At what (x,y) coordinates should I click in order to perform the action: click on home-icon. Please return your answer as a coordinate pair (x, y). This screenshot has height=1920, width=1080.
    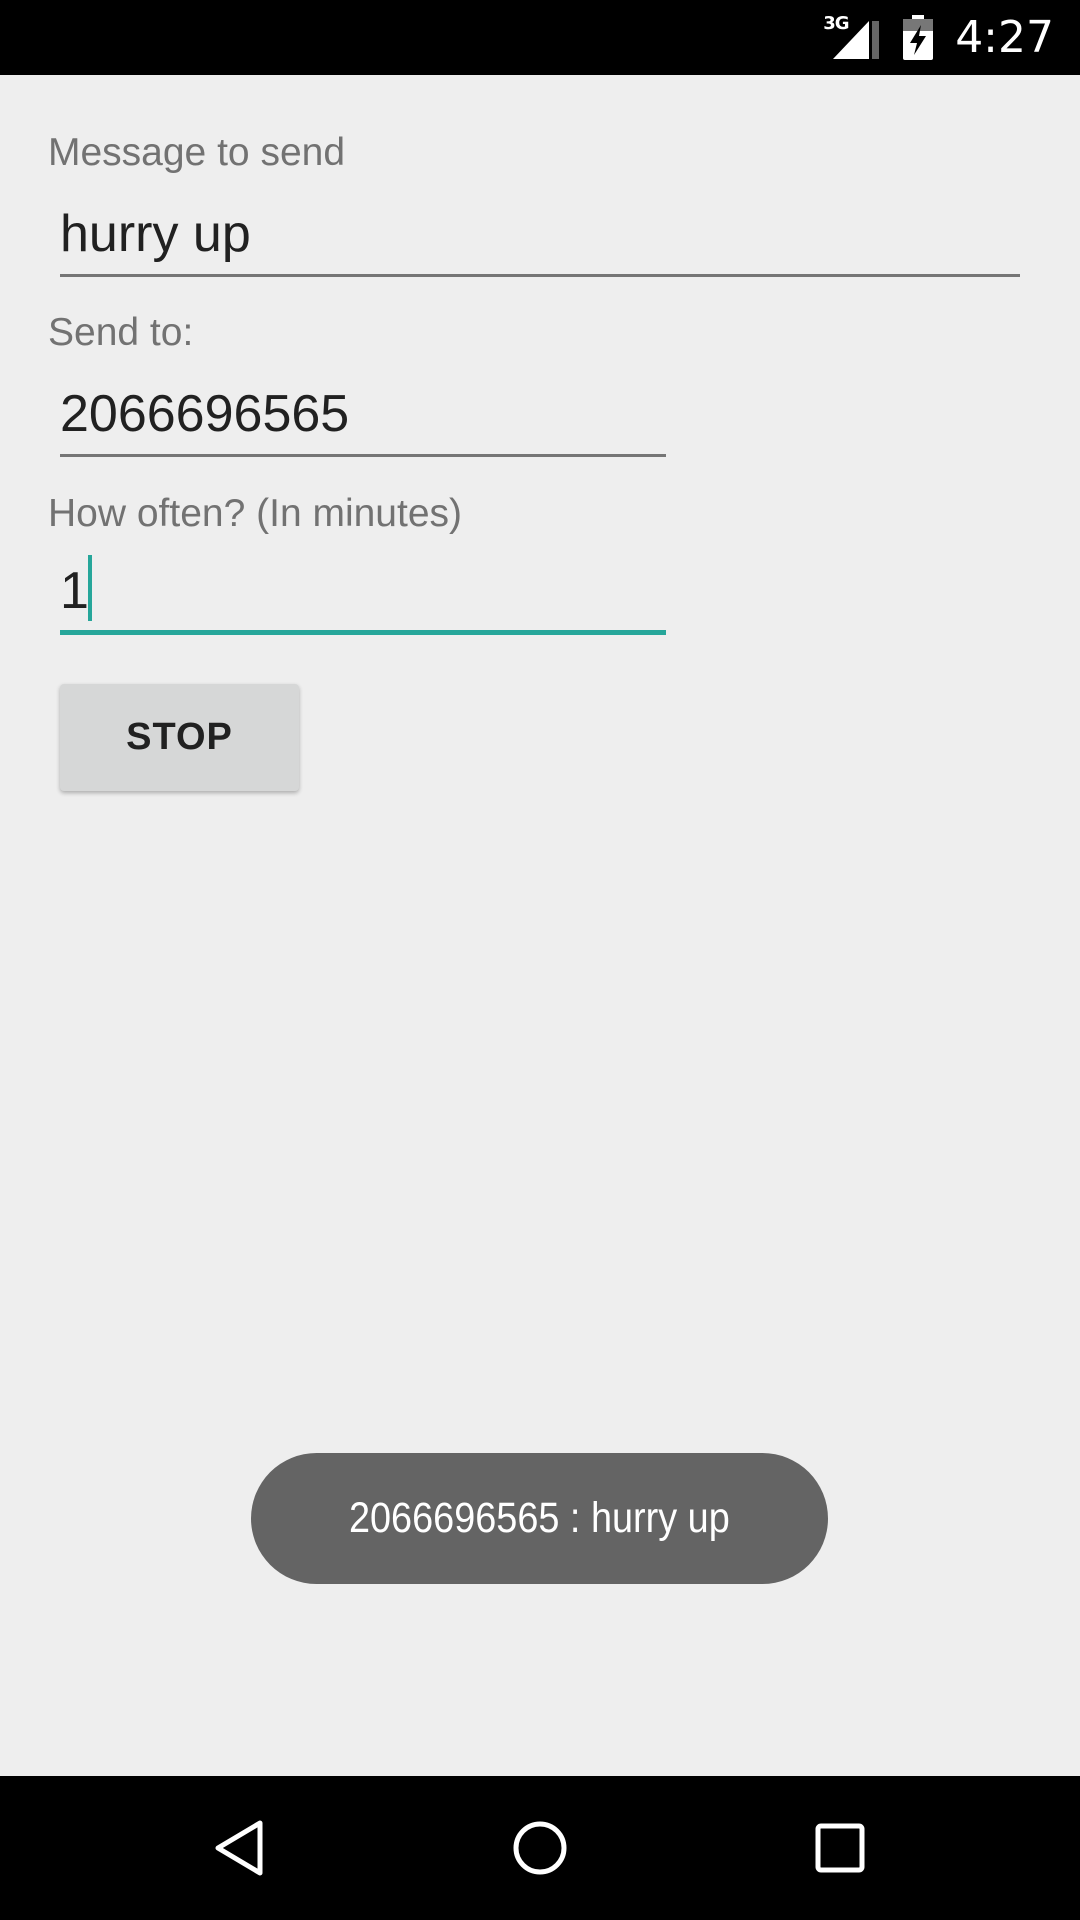
    Looking at the image, I should click on (540, 1848).